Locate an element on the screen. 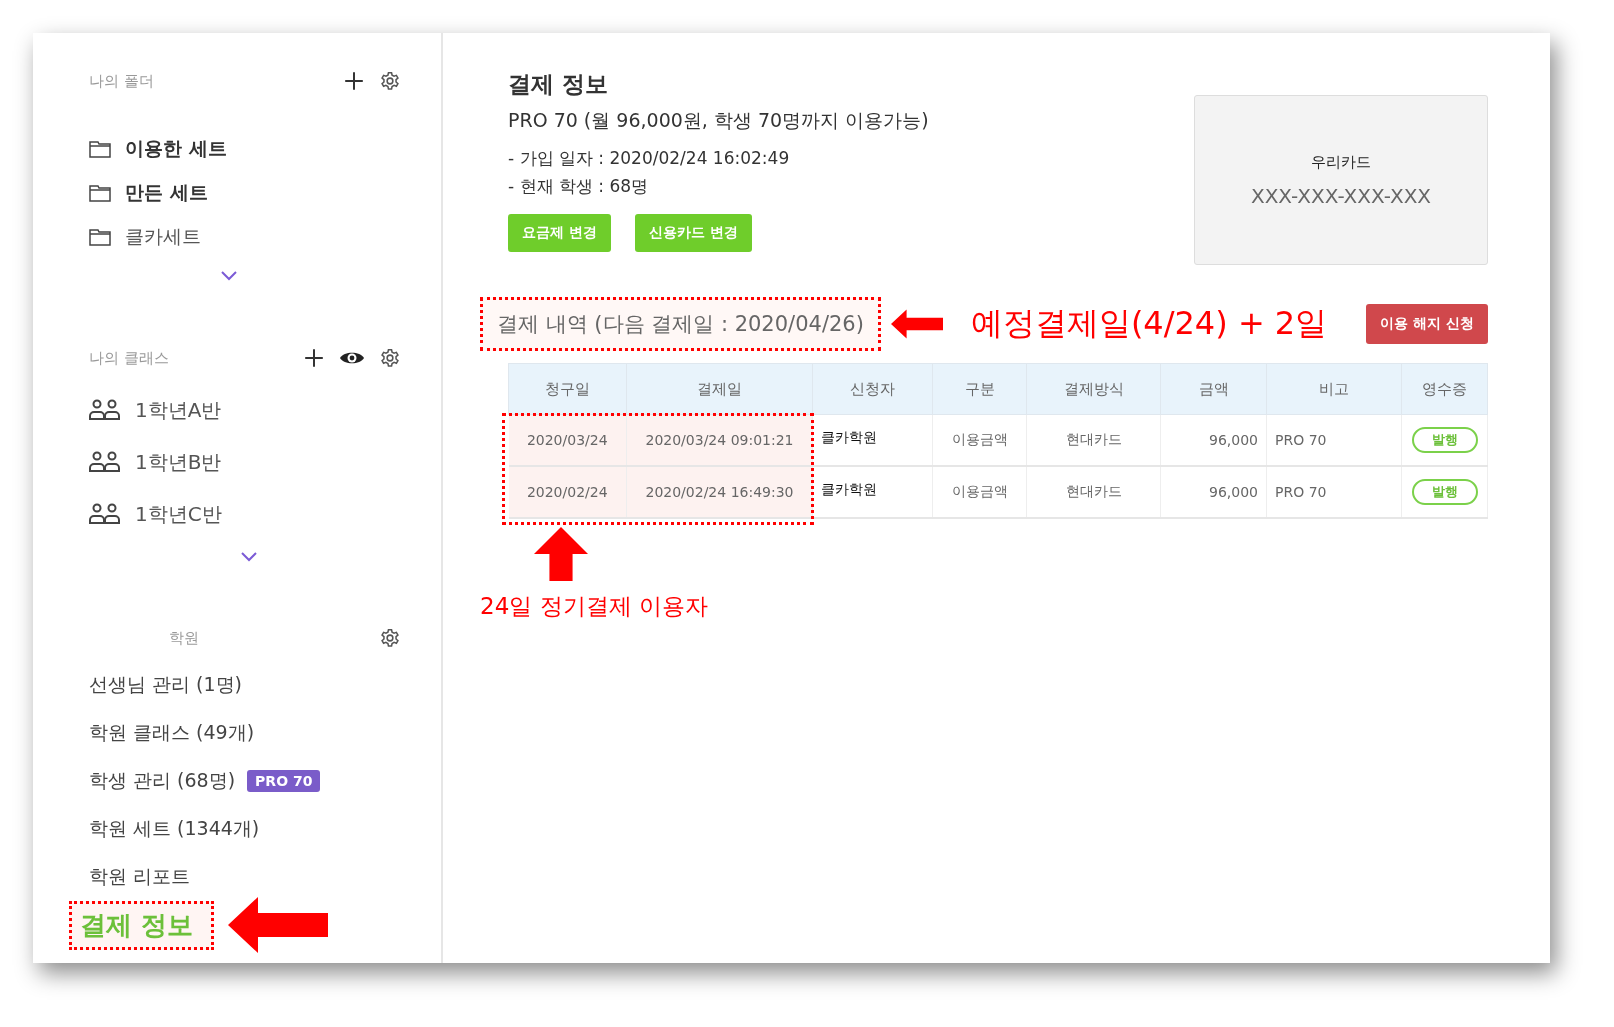 This screenshot has height=1027, width=1614. class-item: 1학년A반 is located at coordinates (178, 410).